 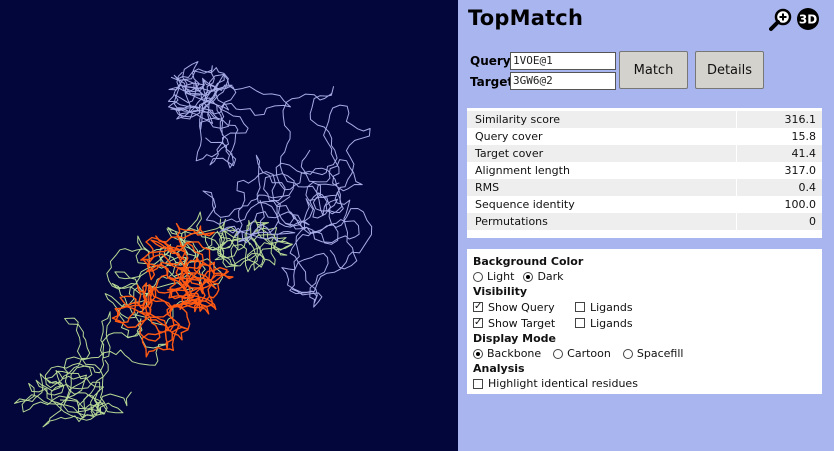 I want to click on show-target-checkbox: ✓, so click(x=478, y=323).